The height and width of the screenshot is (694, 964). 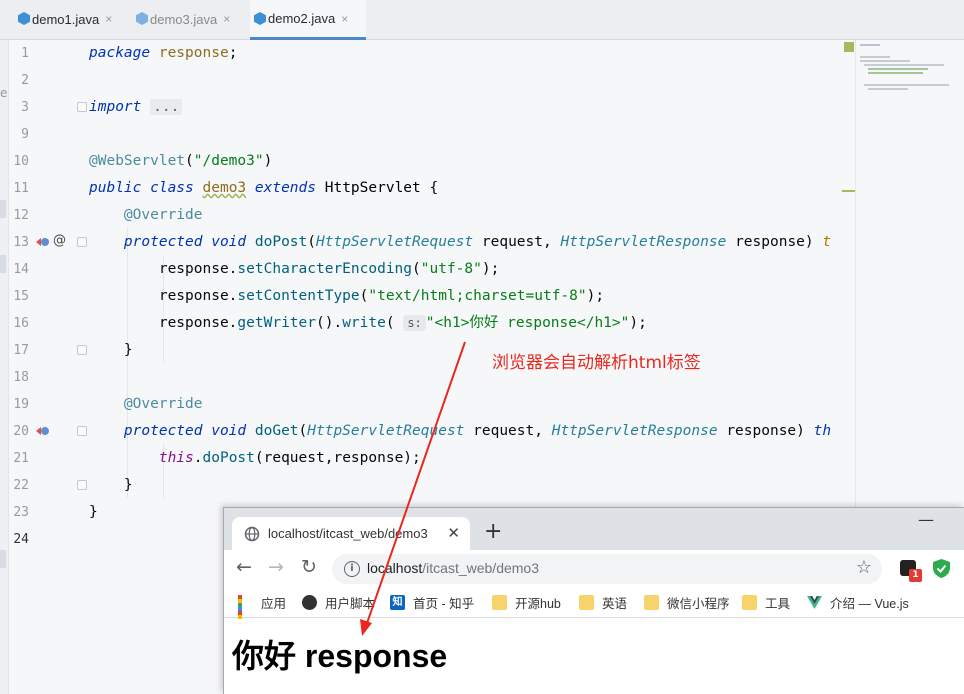 I want to click on url-text: localhost/itcast_web/demo3, so click(x=453, y=568).